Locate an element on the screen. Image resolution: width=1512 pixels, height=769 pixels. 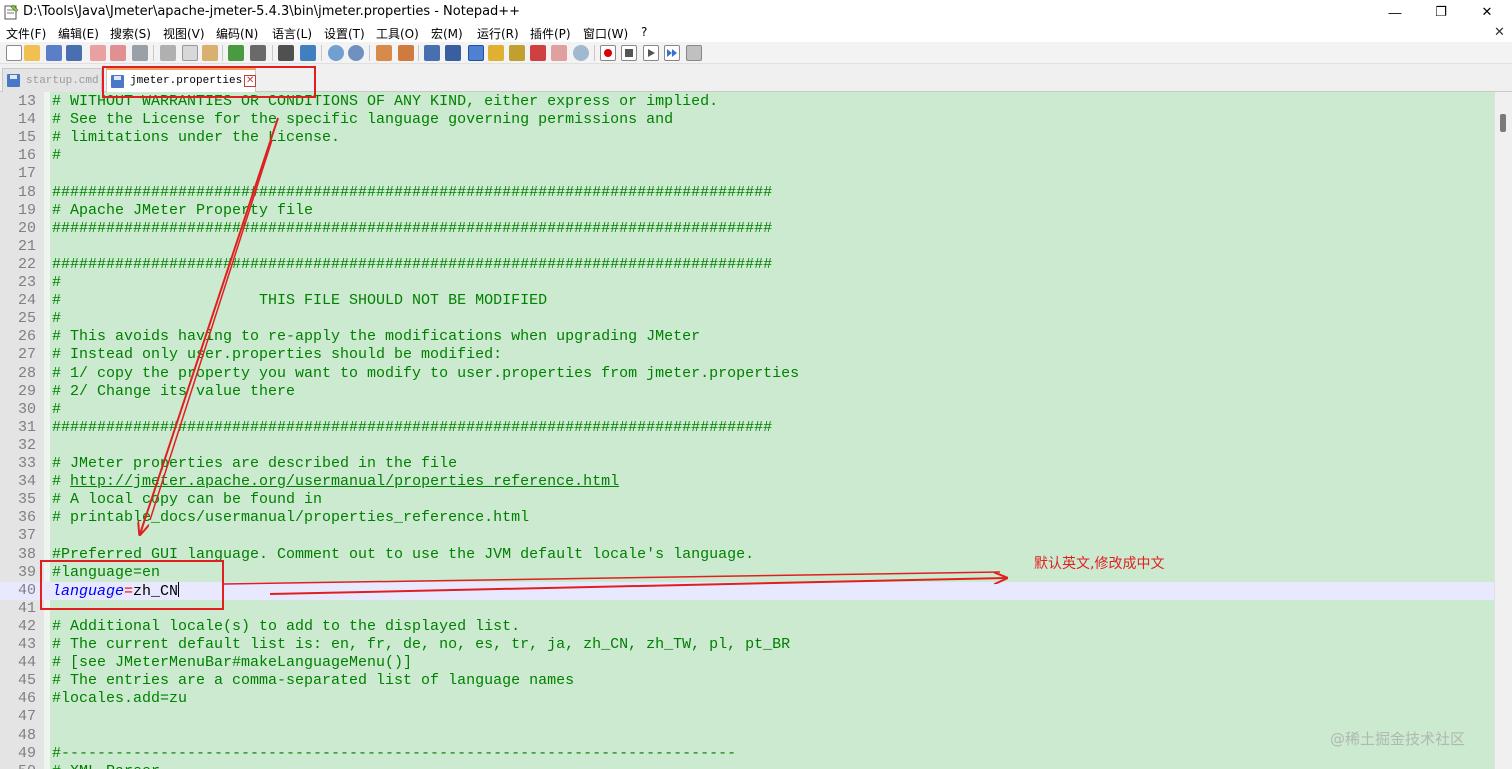
line-number: 16 is located at coordinates (26, 156).